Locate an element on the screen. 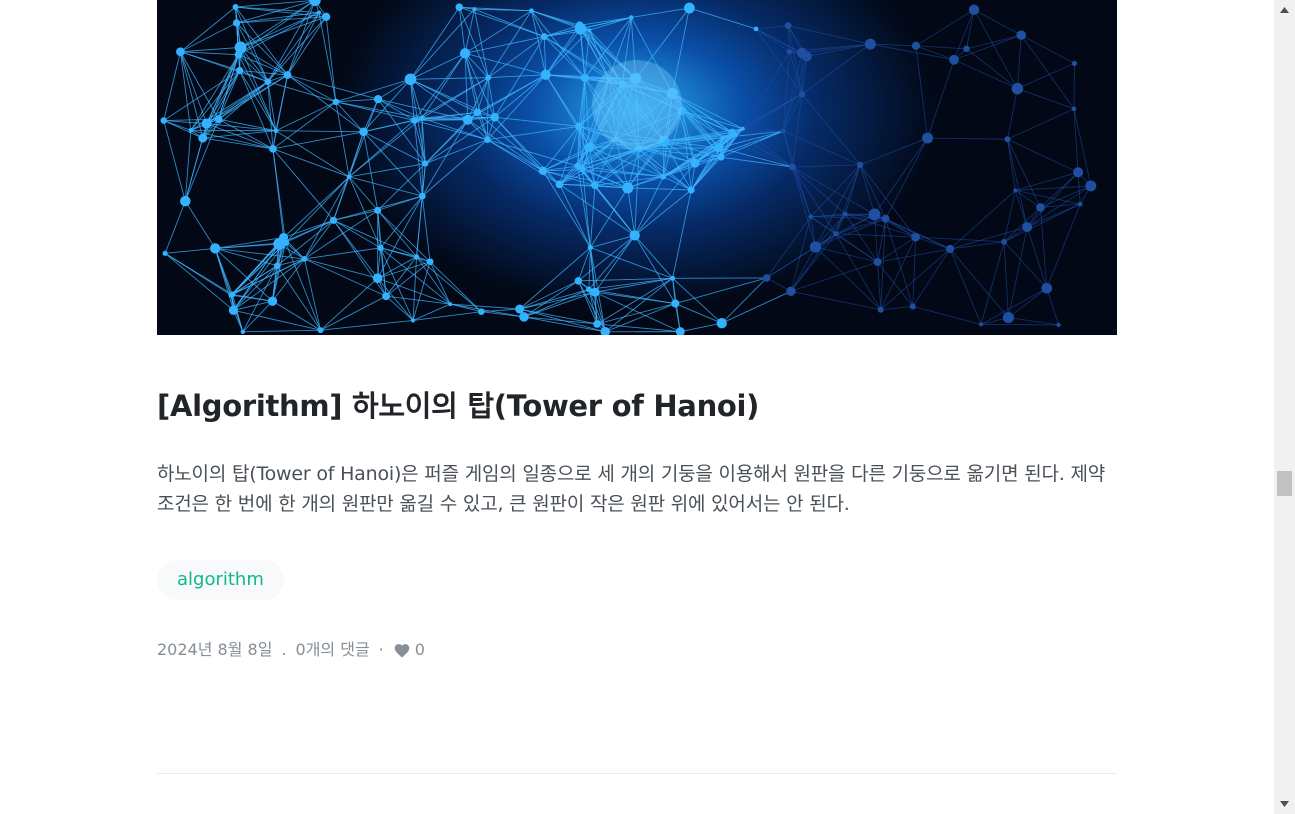  scroll-down-arrow-icon is located at coordinates (1284, 804).